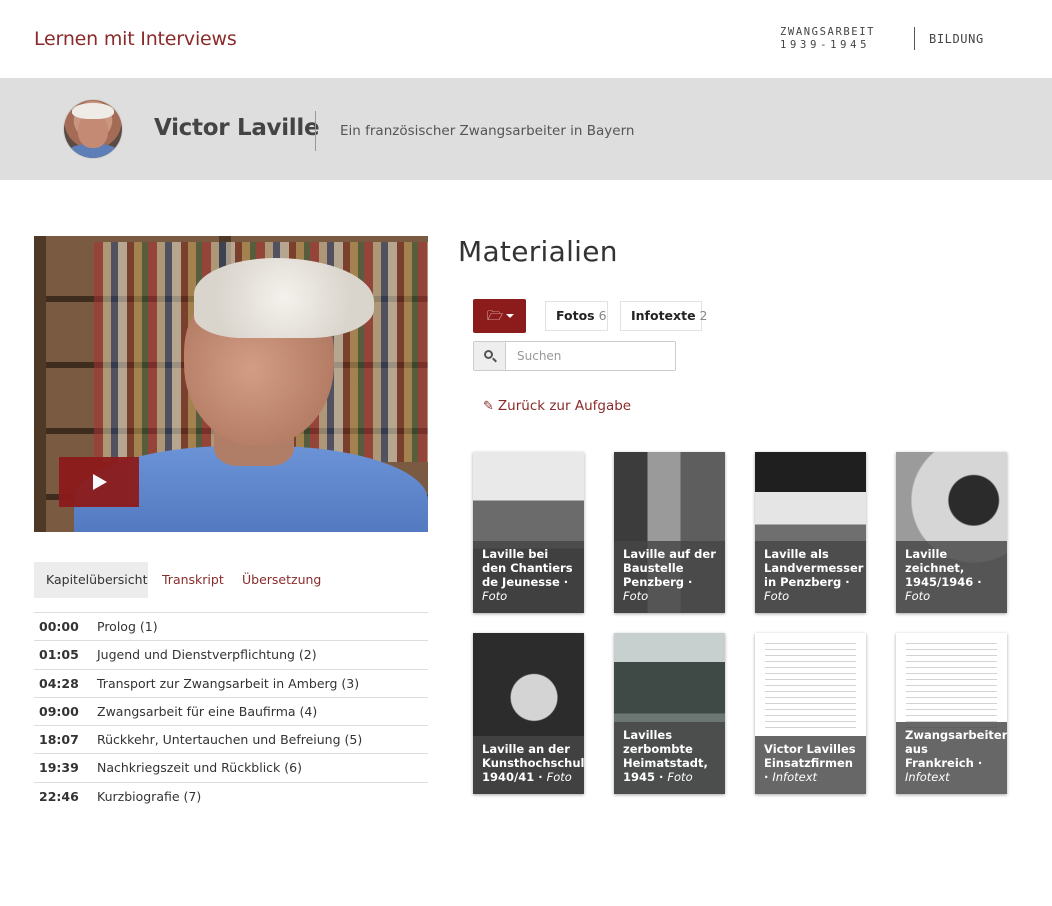 This screenshot has width=1052, height=906. What do you see at coordinates (59, 626) in the screenshot?
I see `chapter-time: 00:00` at bounding box center [59, 626].